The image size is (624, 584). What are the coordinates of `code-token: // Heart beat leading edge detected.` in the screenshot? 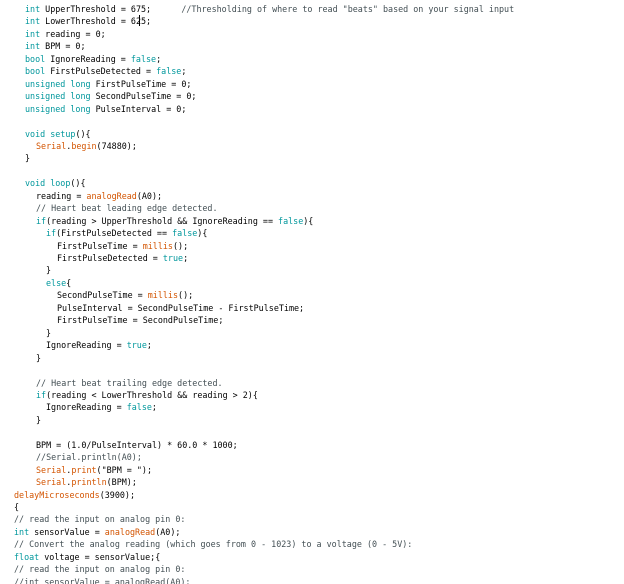 It's located at (127, 208).